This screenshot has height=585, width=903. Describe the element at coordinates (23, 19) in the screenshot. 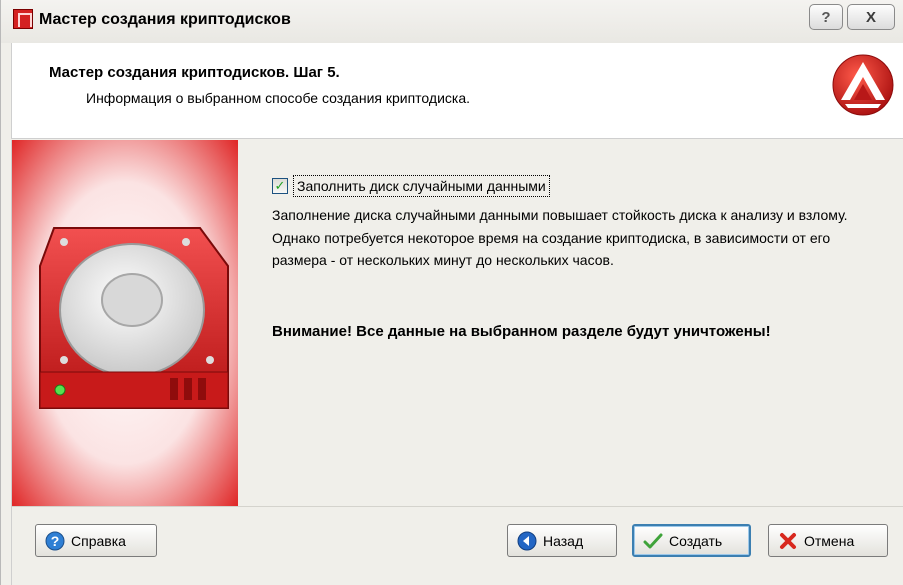

I see `app-icon` at that location.